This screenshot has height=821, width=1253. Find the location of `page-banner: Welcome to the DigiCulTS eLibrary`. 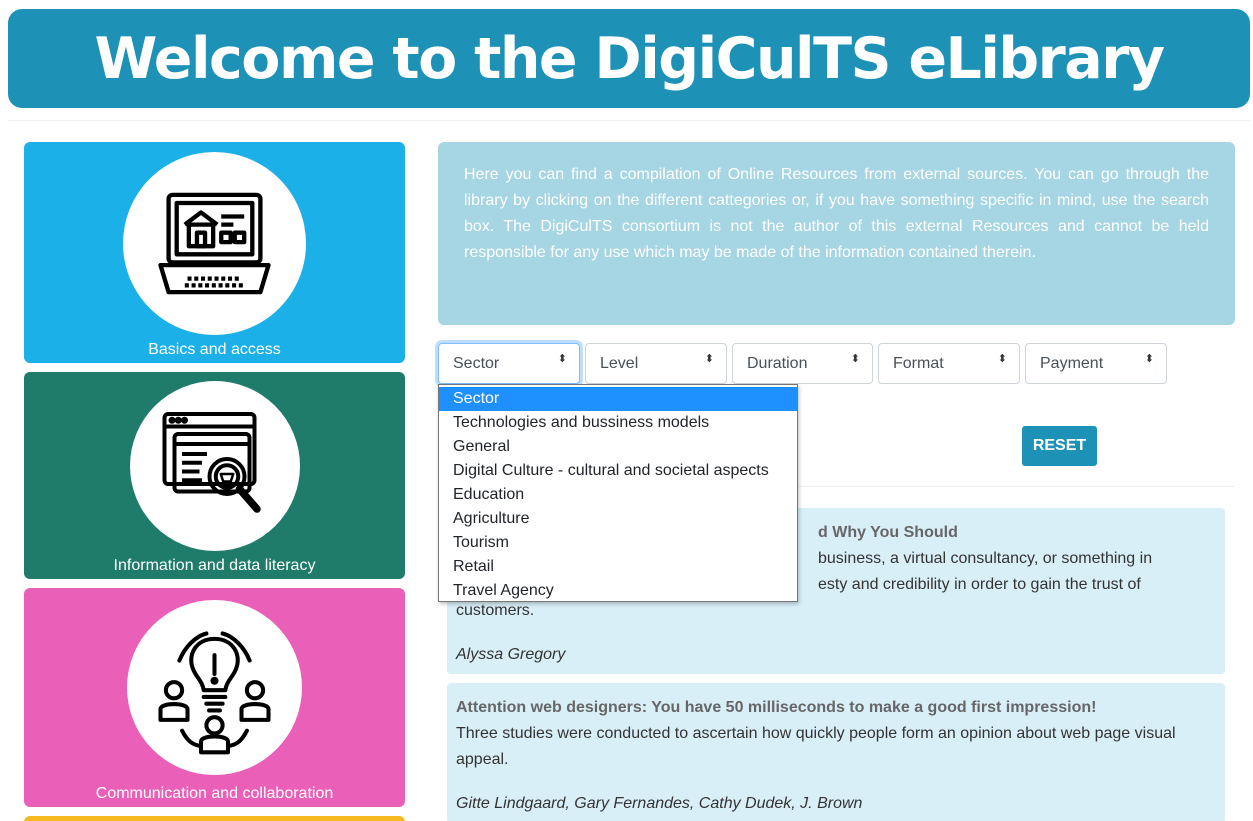

page-banner: Welcome to the DigiCulTS eLibrary is located at coordinates (629, 58).